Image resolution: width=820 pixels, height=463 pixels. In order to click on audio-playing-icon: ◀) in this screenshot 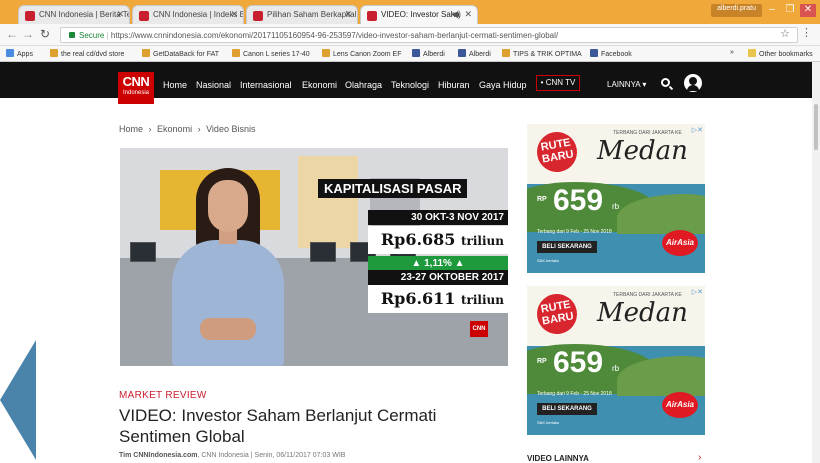, I will do `click(456, 14)`.